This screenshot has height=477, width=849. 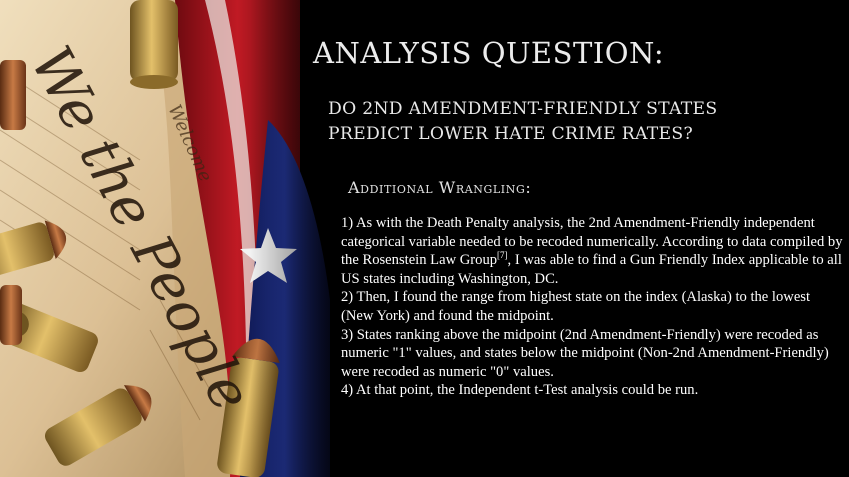 What do you see at coordinates (440, 187) in the screenshot?
I see `section-subheading: Additional Wrangling:` at bounding box center [440, 187].